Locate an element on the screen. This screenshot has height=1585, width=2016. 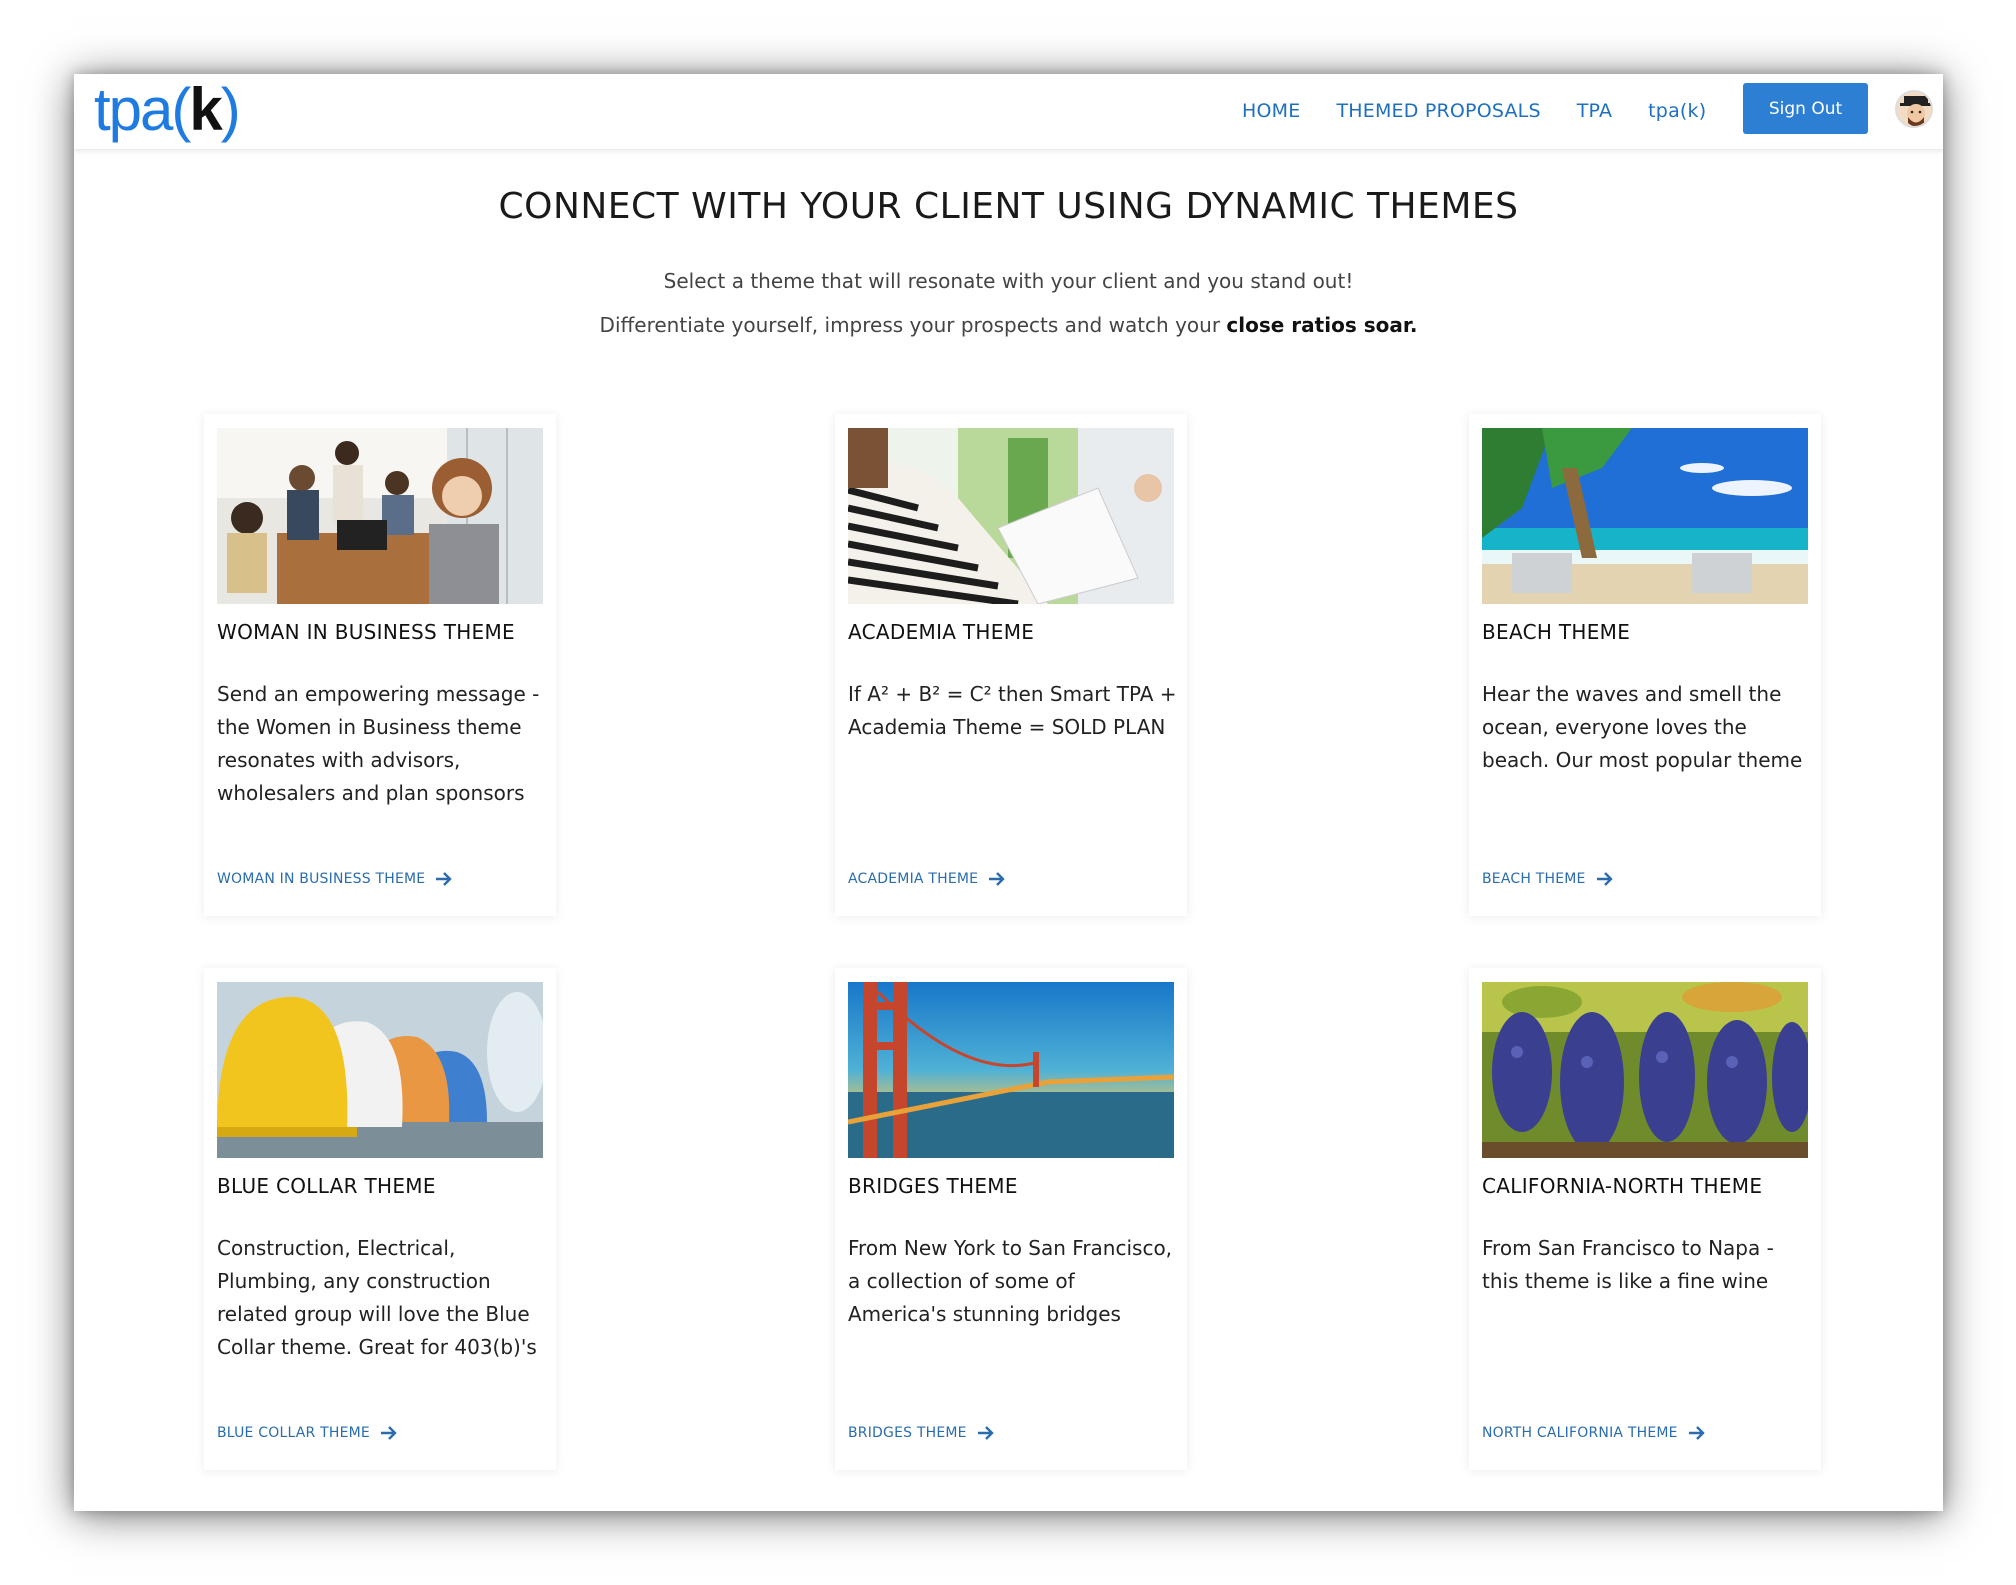
beach-theme-link: BEACH THEME is located at coordinates (1548, 879).